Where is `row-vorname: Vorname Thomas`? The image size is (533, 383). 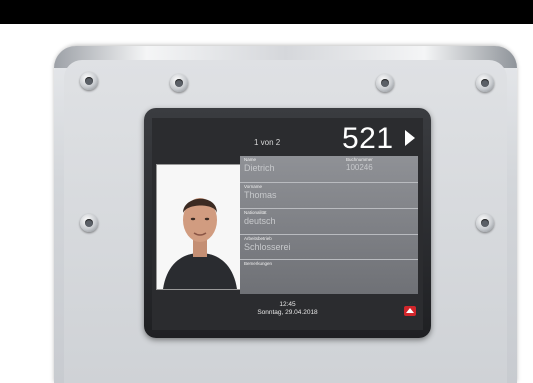
row-vorname: Vorname Thomas is located at coordinates (329, 196).